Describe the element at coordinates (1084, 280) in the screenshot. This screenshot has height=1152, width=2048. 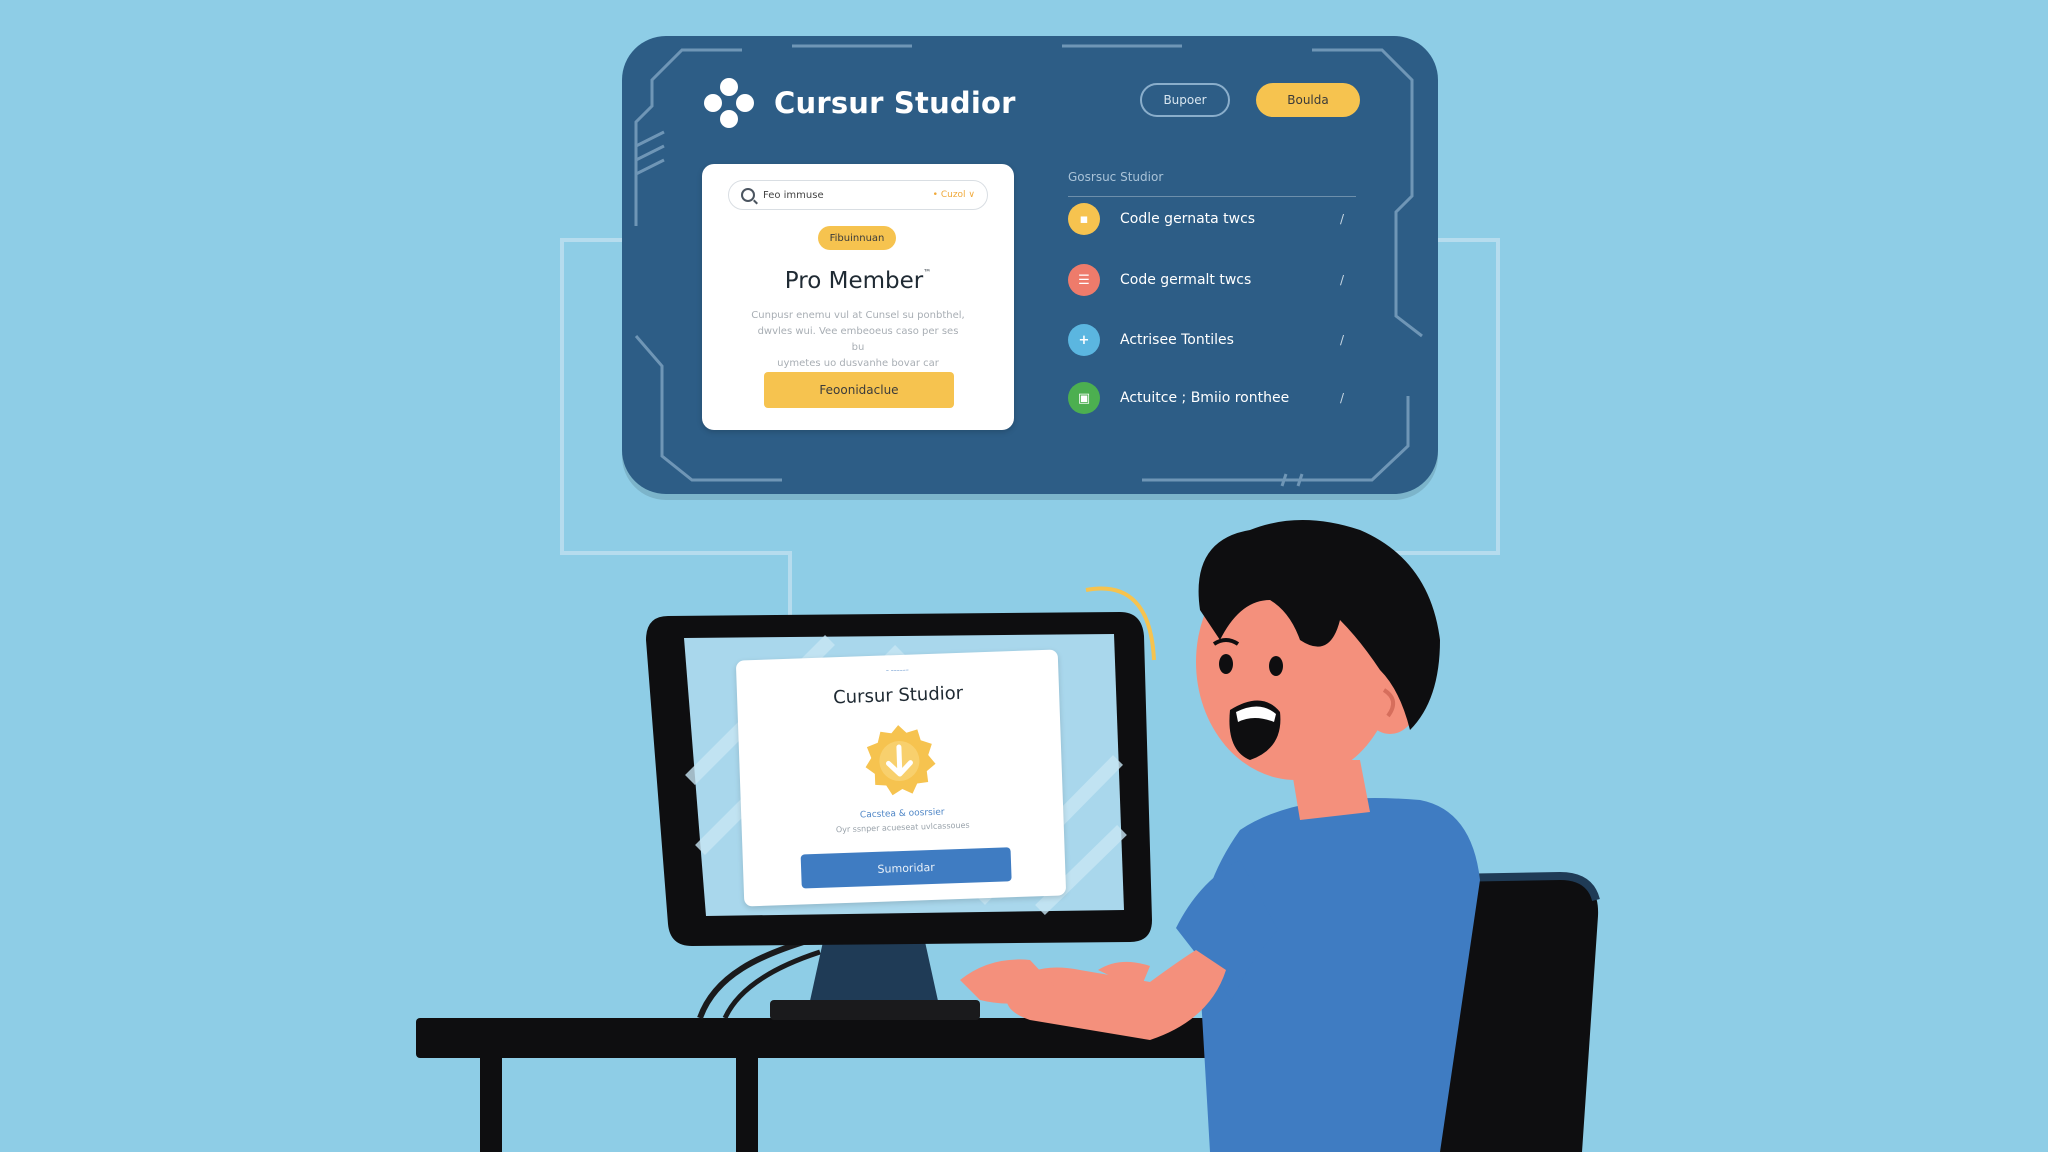
I see `list-icon: ☰` at that location.